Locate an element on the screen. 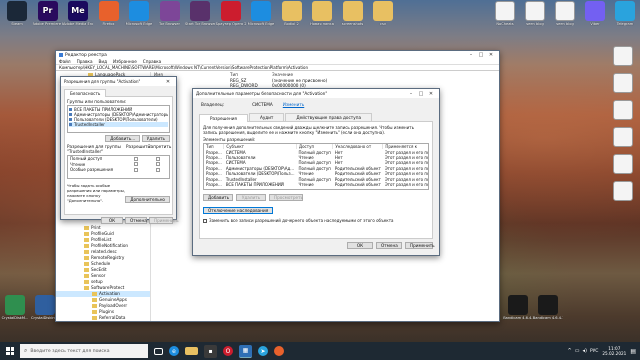 This screenshot has height=360, width=640. desktop-icon: csv is located at coordinates (383, 13).